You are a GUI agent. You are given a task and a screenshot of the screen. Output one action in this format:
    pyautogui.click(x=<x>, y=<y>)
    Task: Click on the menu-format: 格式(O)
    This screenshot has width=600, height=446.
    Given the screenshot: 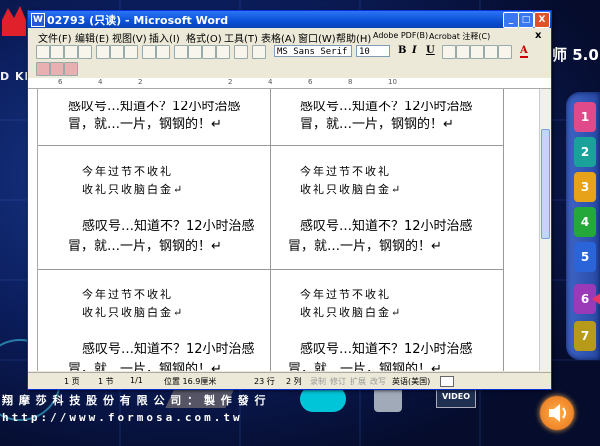 What is the action you would take?
    pyautogui.click(x=204, y=37)
    